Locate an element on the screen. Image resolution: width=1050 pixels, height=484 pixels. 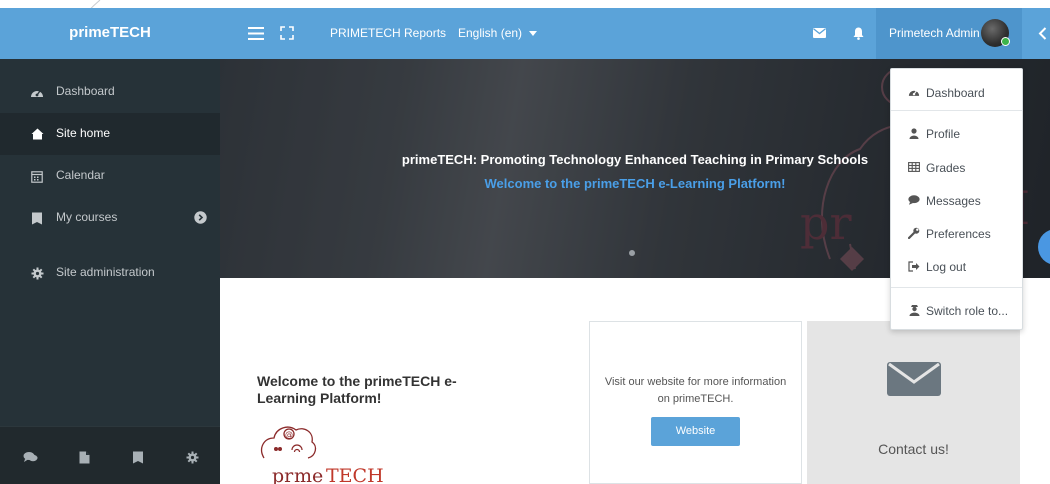
sidebar-item-label: Calendar is located at coordinates (80, 175).